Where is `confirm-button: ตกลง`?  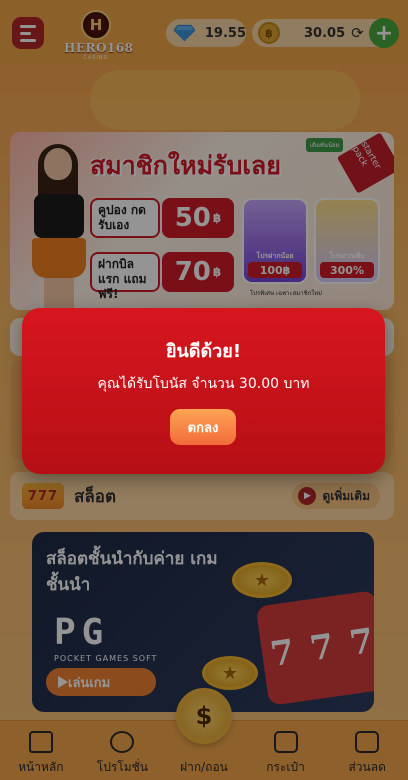 confirm-button: ตกลง is located at coordinates (203, 427).